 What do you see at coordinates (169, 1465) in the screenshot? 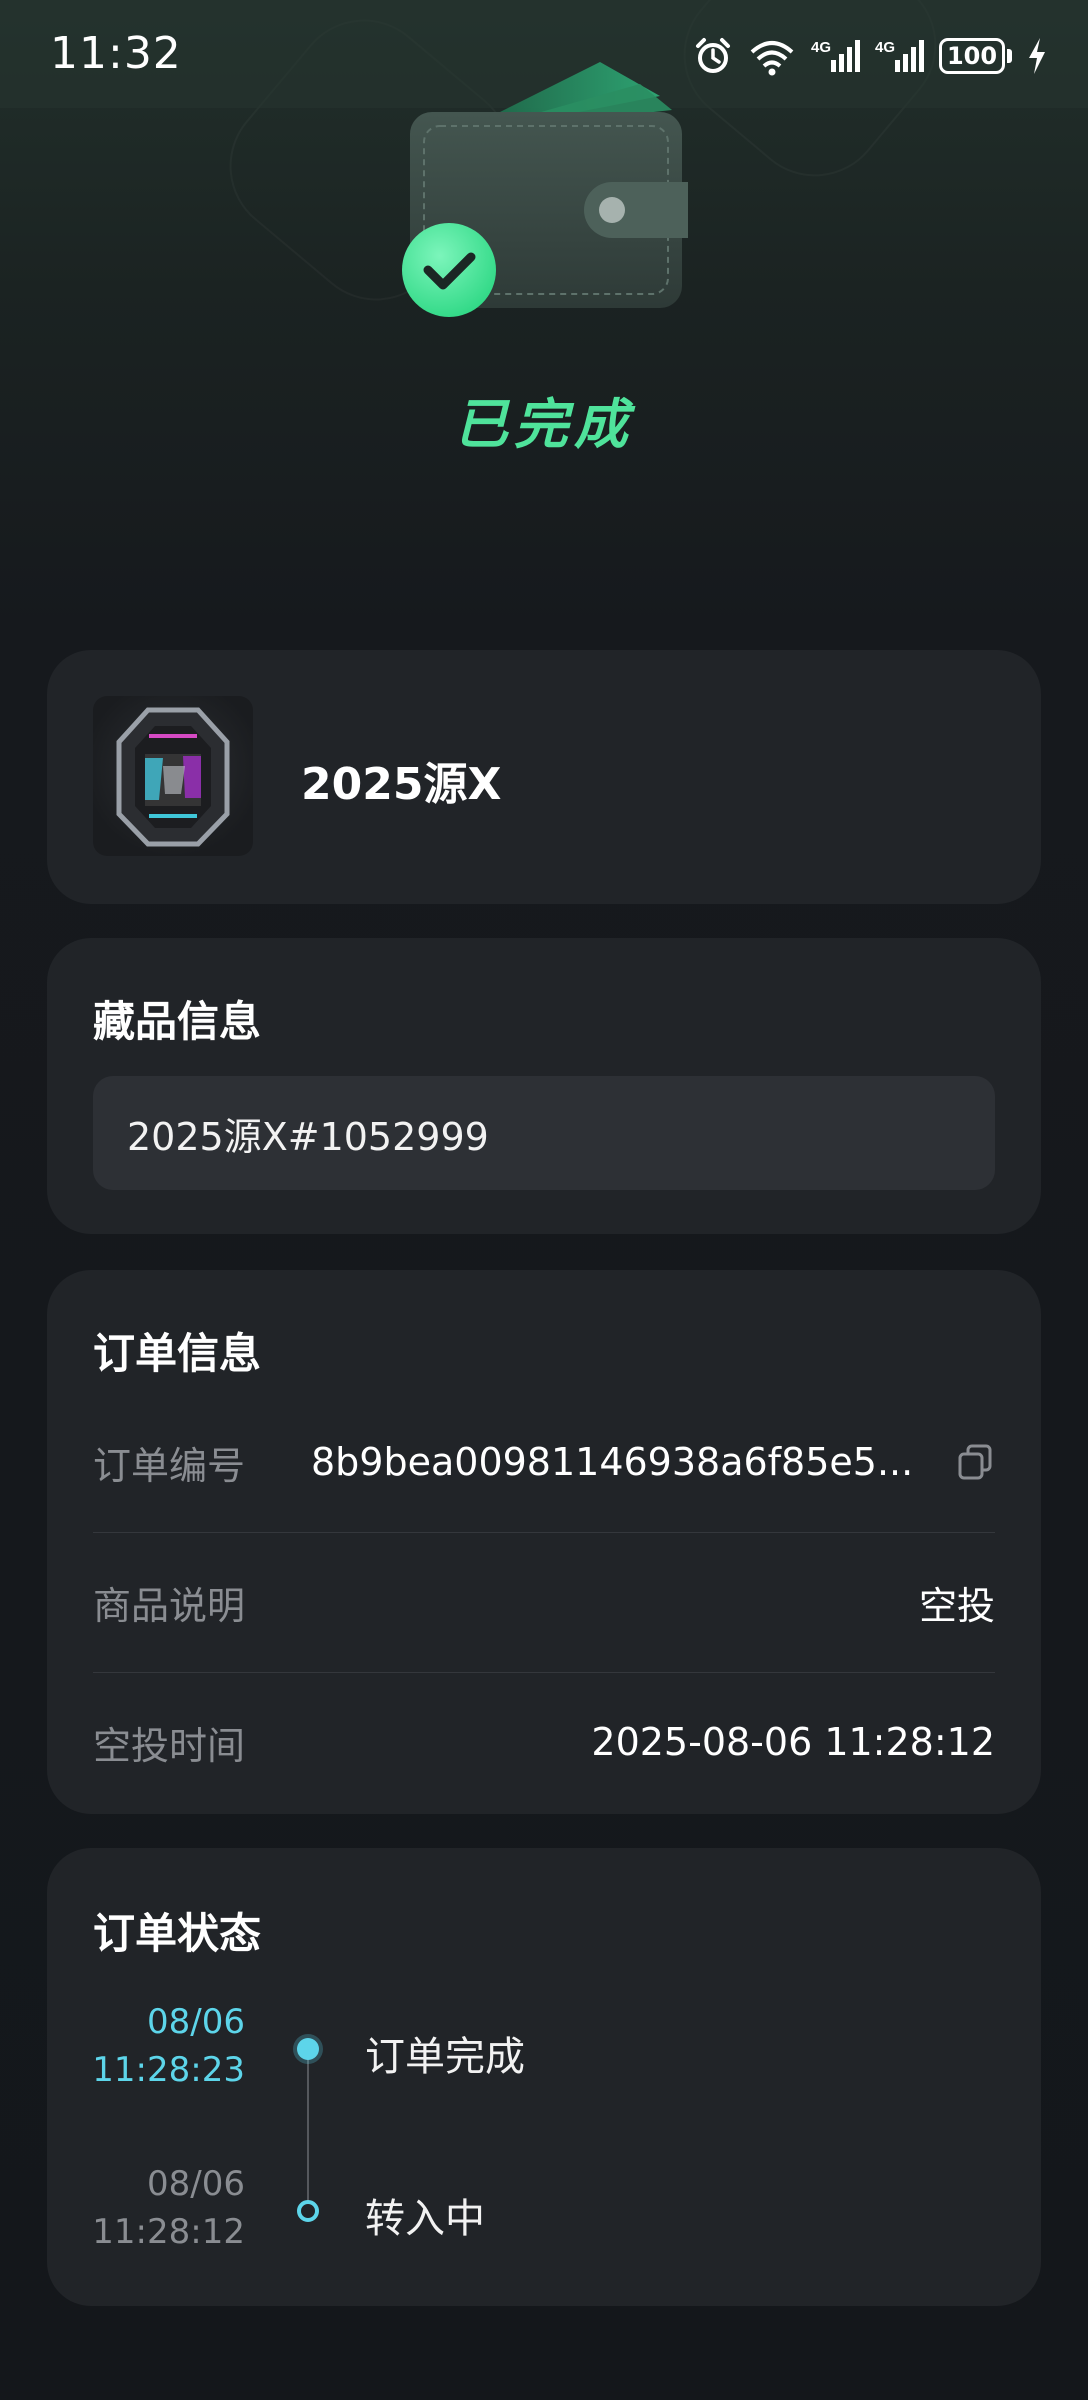
I see `order-number-label: 订单编号` at bounding box center [169, 1465].